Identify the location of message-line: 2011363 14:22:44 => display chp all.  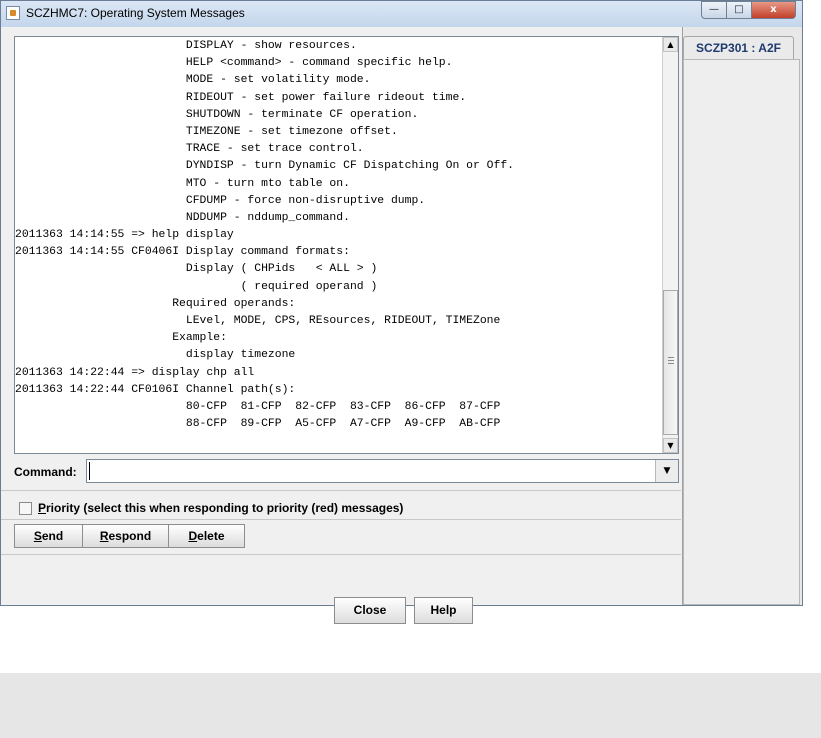
(135, 372).